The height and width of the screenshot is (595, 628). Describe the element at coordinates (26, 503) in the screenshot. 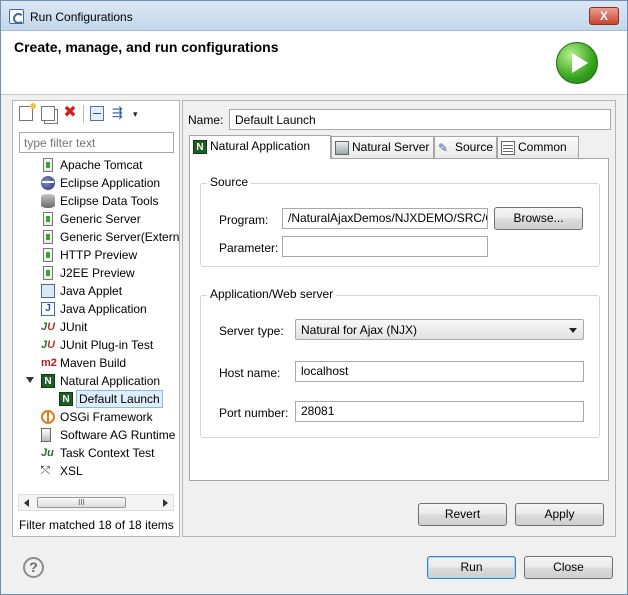

I see `scroll-left-icon` at that location.